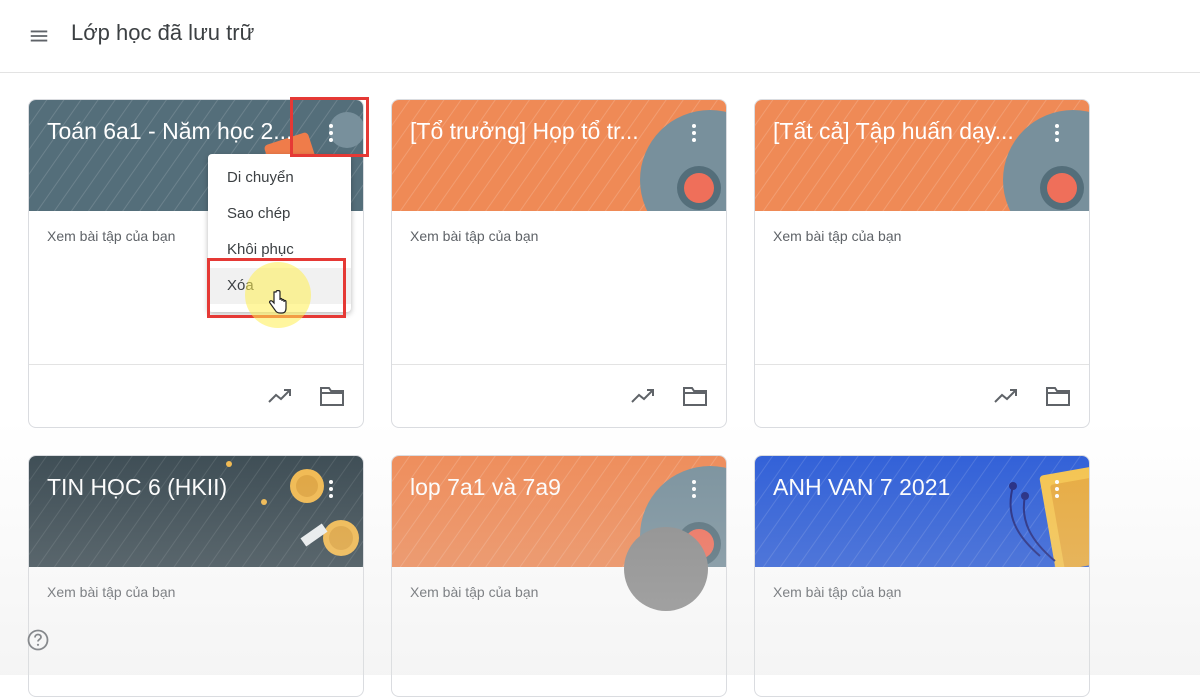 This screenshot has height=697, width=1200. What do you see at coordinates (666, 569) in the screenshot?
I see `touch-indicator` at bounding box center [666, 569].